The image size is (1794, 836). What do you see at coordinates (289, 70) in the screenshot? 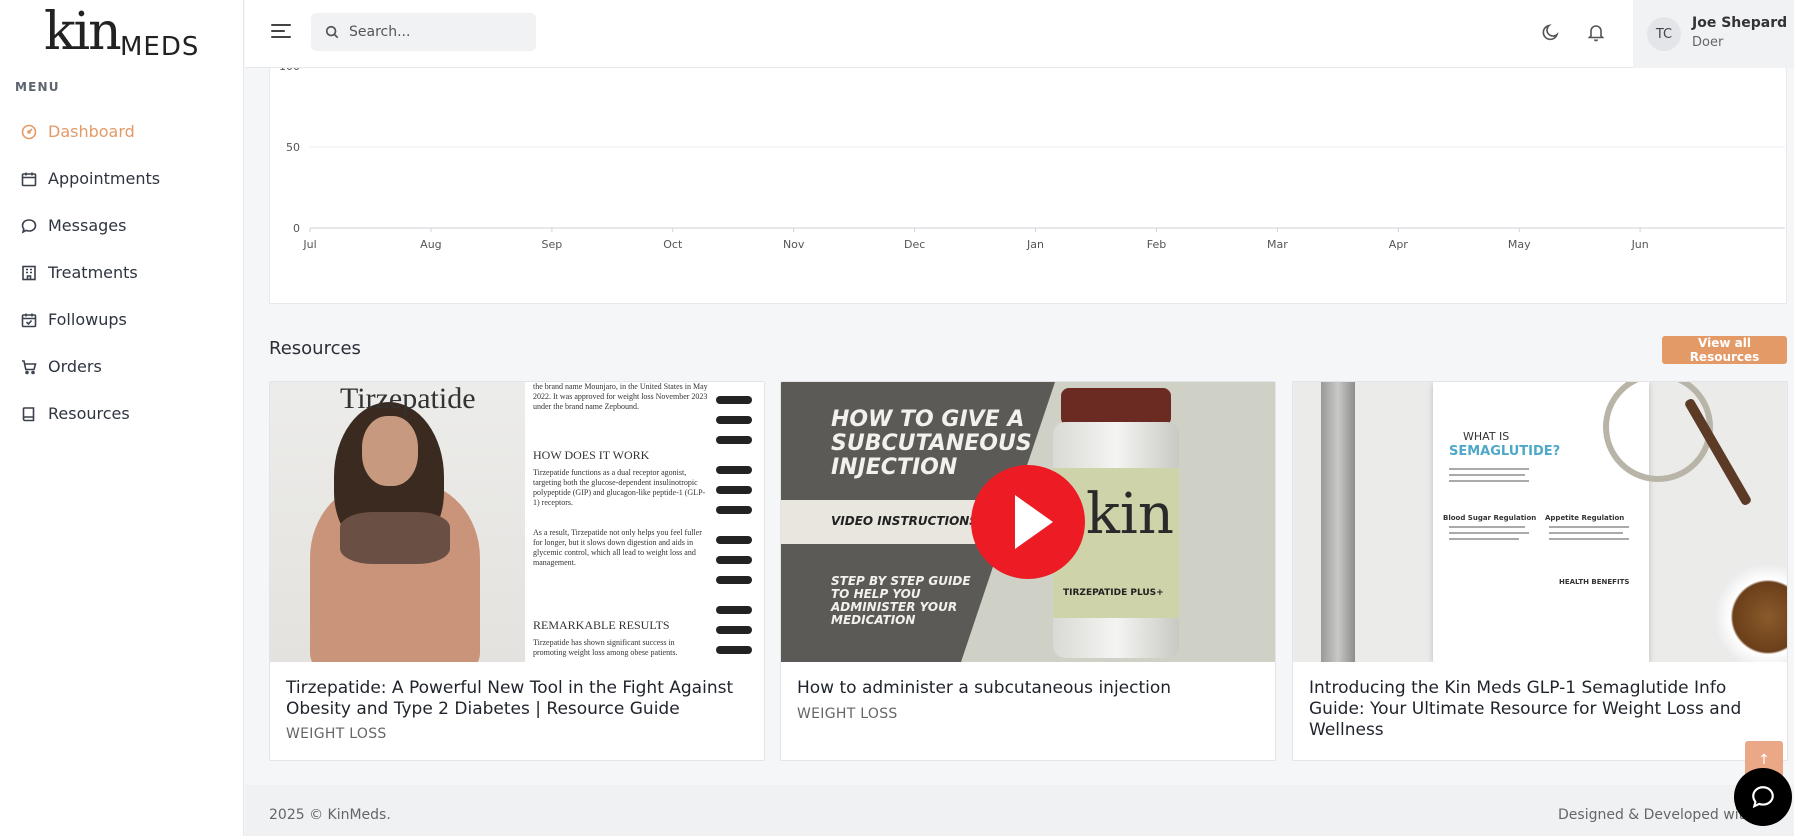
I see `y-tick-label: 100` at bounding box center [289, 70].